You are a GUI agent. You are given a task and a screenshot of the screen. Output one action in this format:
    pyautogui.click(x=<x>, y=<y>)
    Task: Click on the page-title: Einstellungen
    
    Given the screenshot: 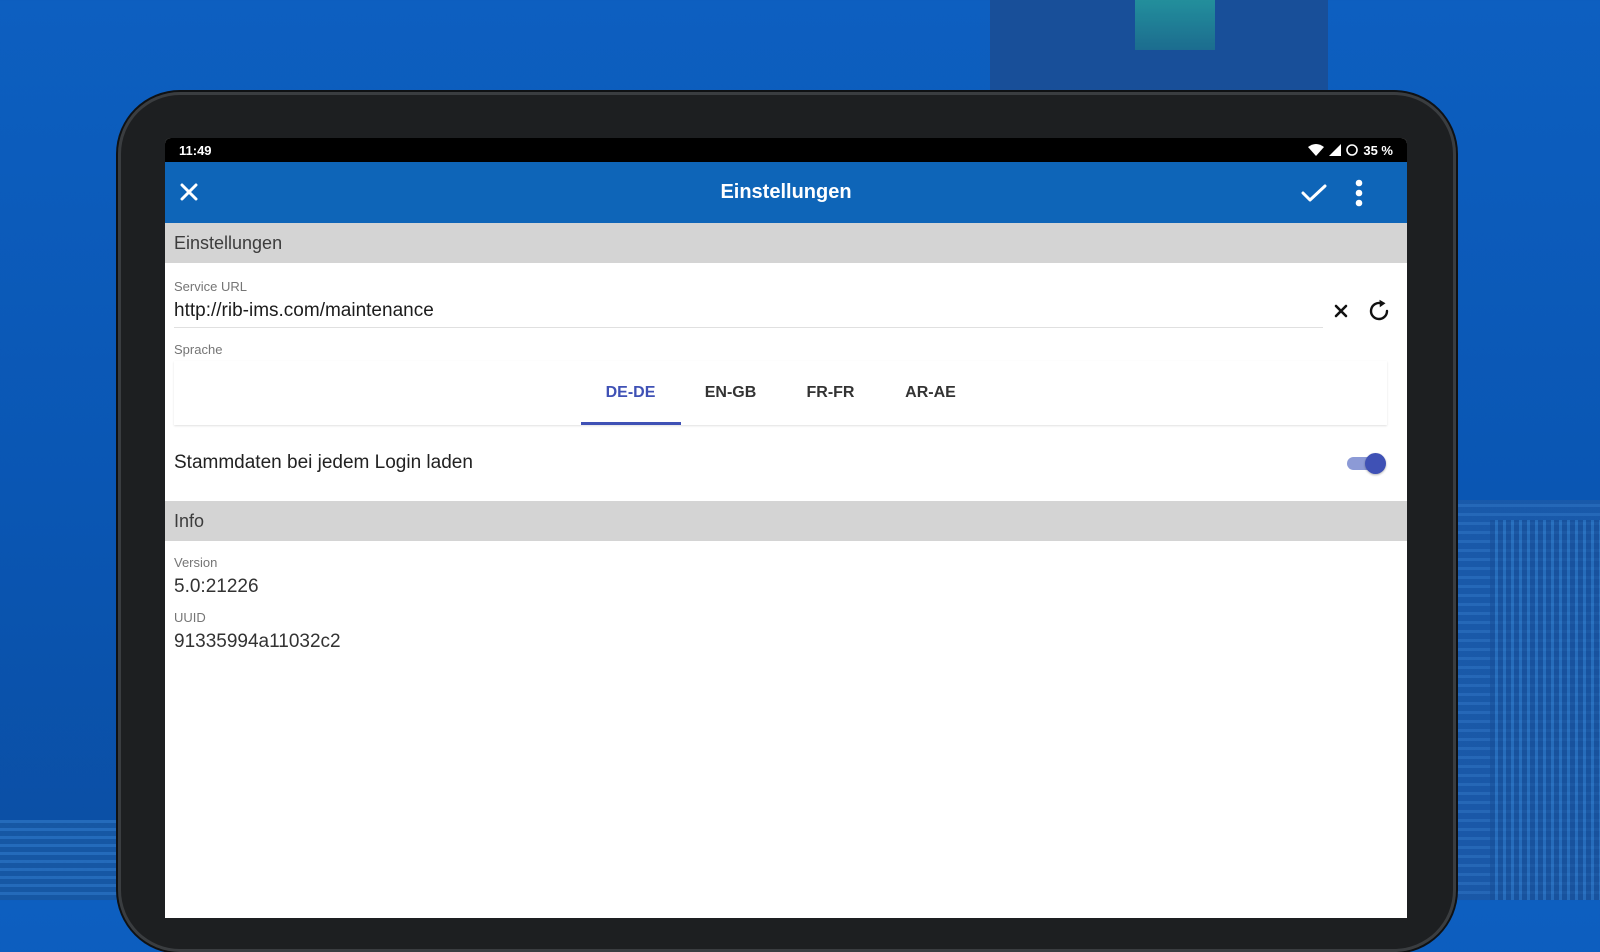 What is the action you would take?
    pyautogui.click(x=786, y=192)
    